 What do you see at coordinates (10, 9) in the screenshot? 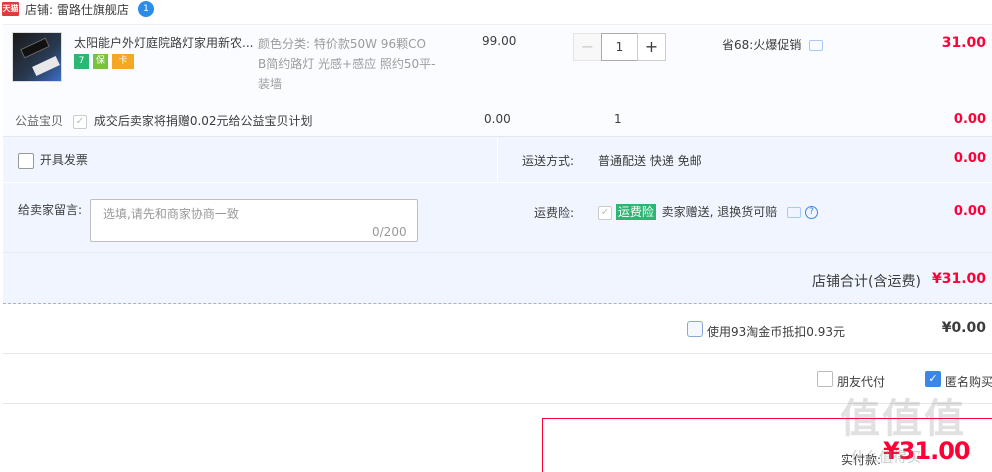
I see `tmall-logo: 天猫` at bounding box center [10, 9].